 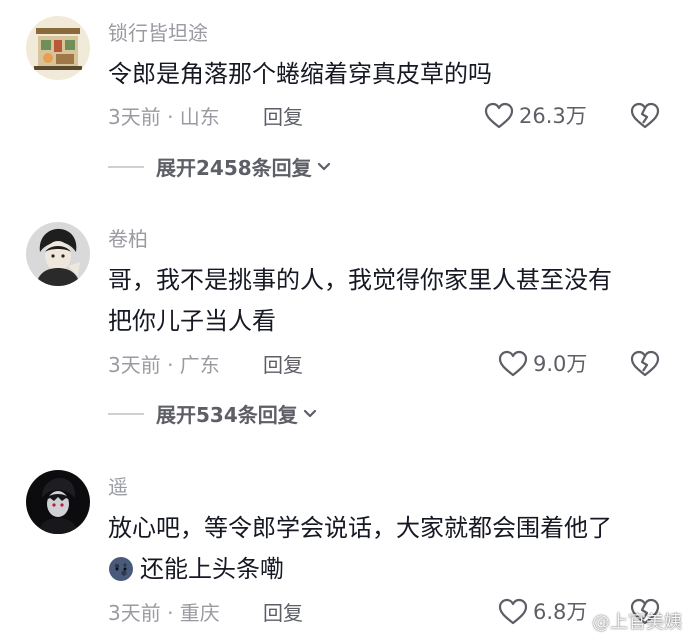 I want to click on dark-anime-avatar-icon, so click(x=58, y=502).